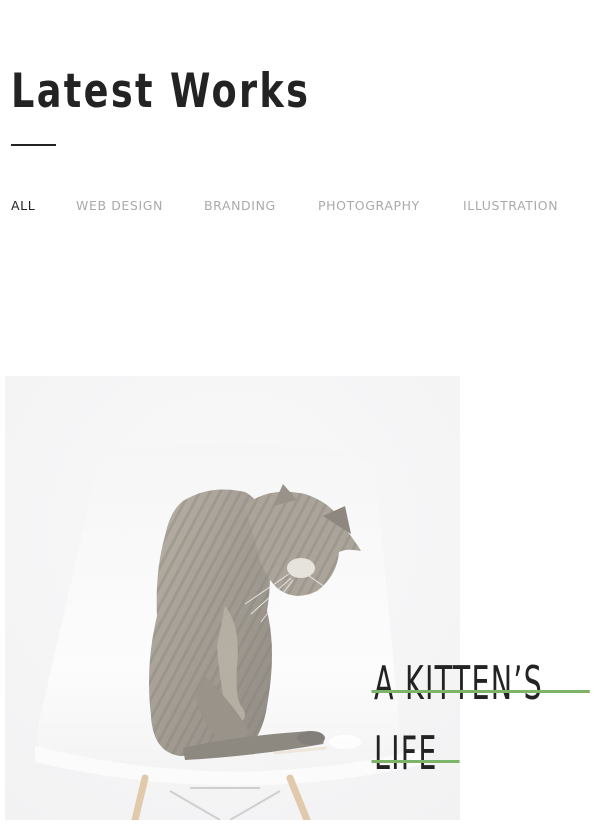  I want to click on filter-branding: BRANDING, so click(240, 206).